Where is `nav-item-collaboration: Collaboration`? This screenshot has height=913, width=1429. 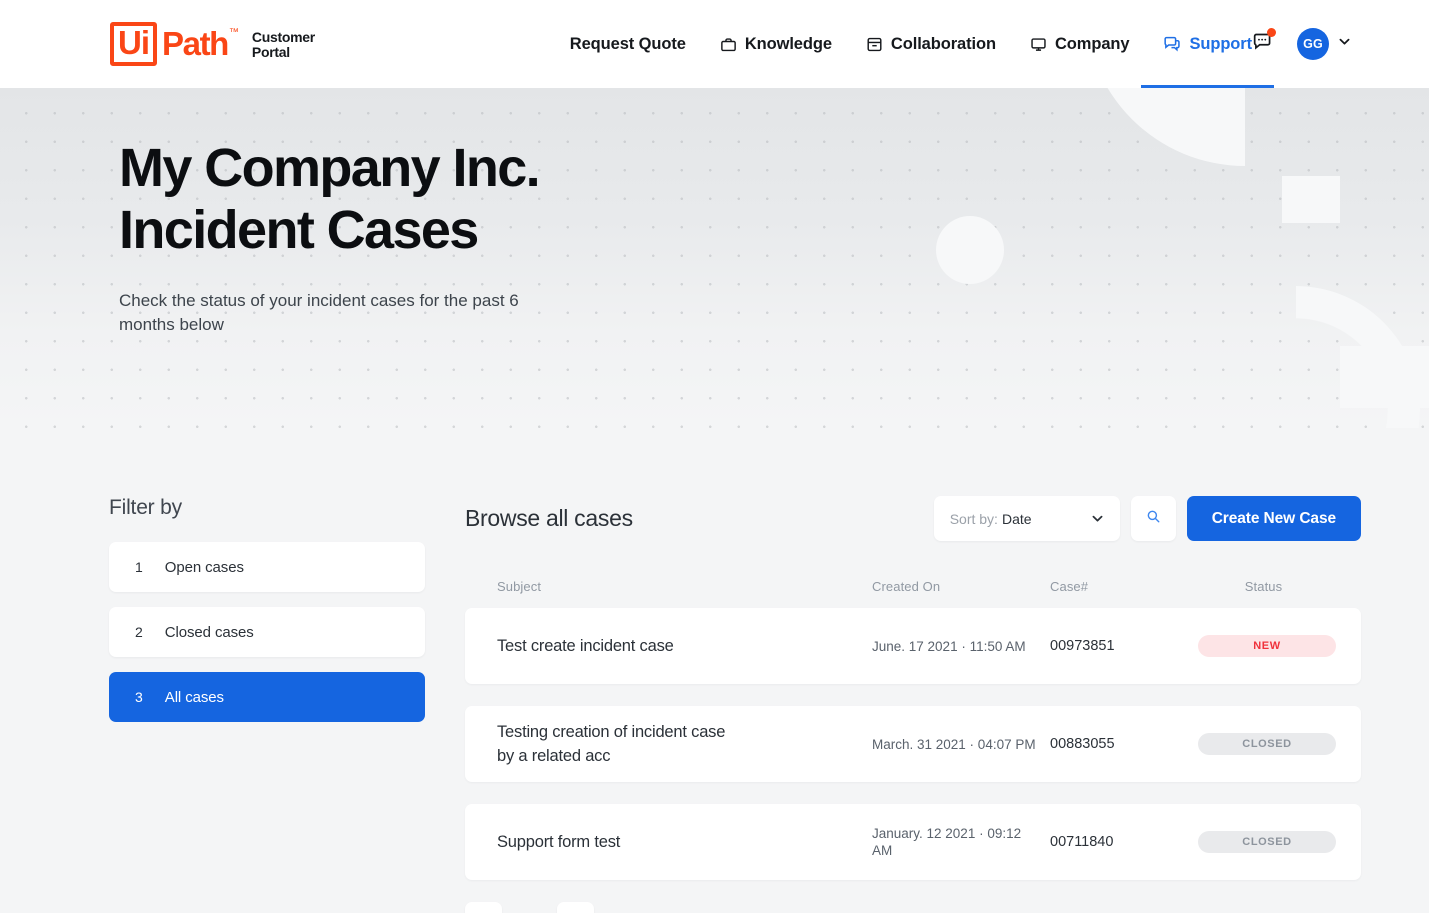 nav-item-collaboration: Collaboration is located at coordinates (931, 44).